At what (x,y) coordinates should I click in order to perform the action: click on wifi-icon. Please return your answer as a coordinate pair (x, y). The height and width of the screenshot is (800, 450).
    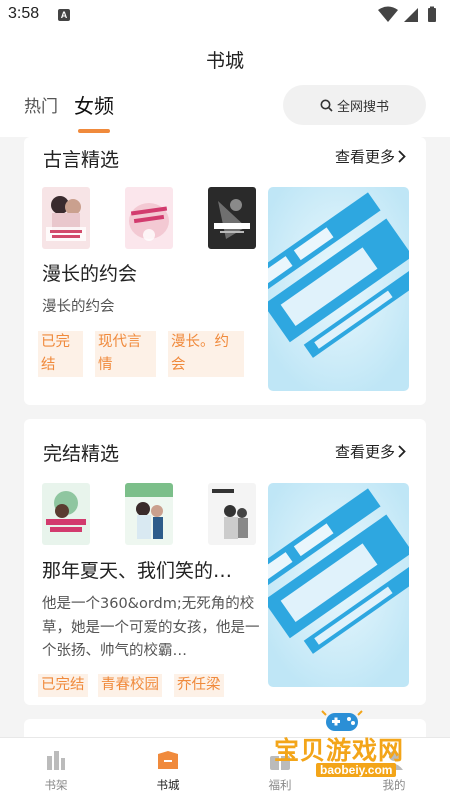
    Looking at the image, I should click on (388, 14).